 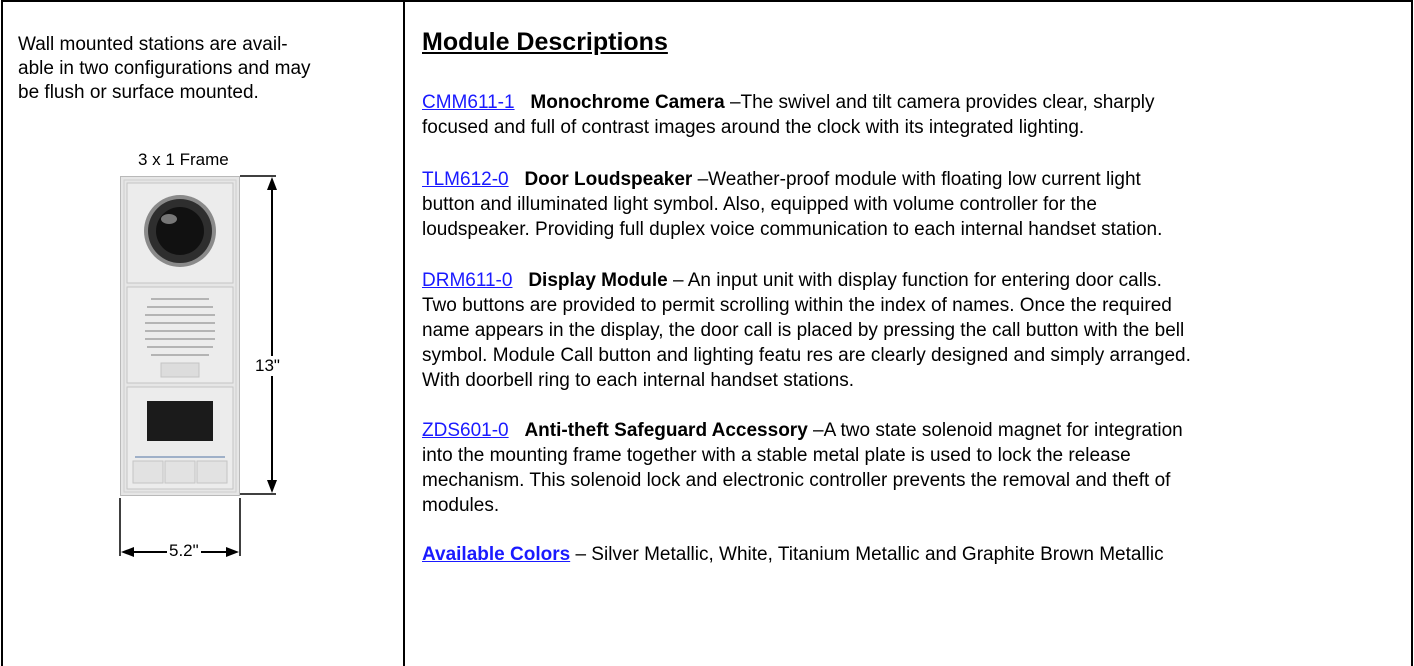 I want to click on width-dimension-label: 5.2", so click(x=184, y=551).